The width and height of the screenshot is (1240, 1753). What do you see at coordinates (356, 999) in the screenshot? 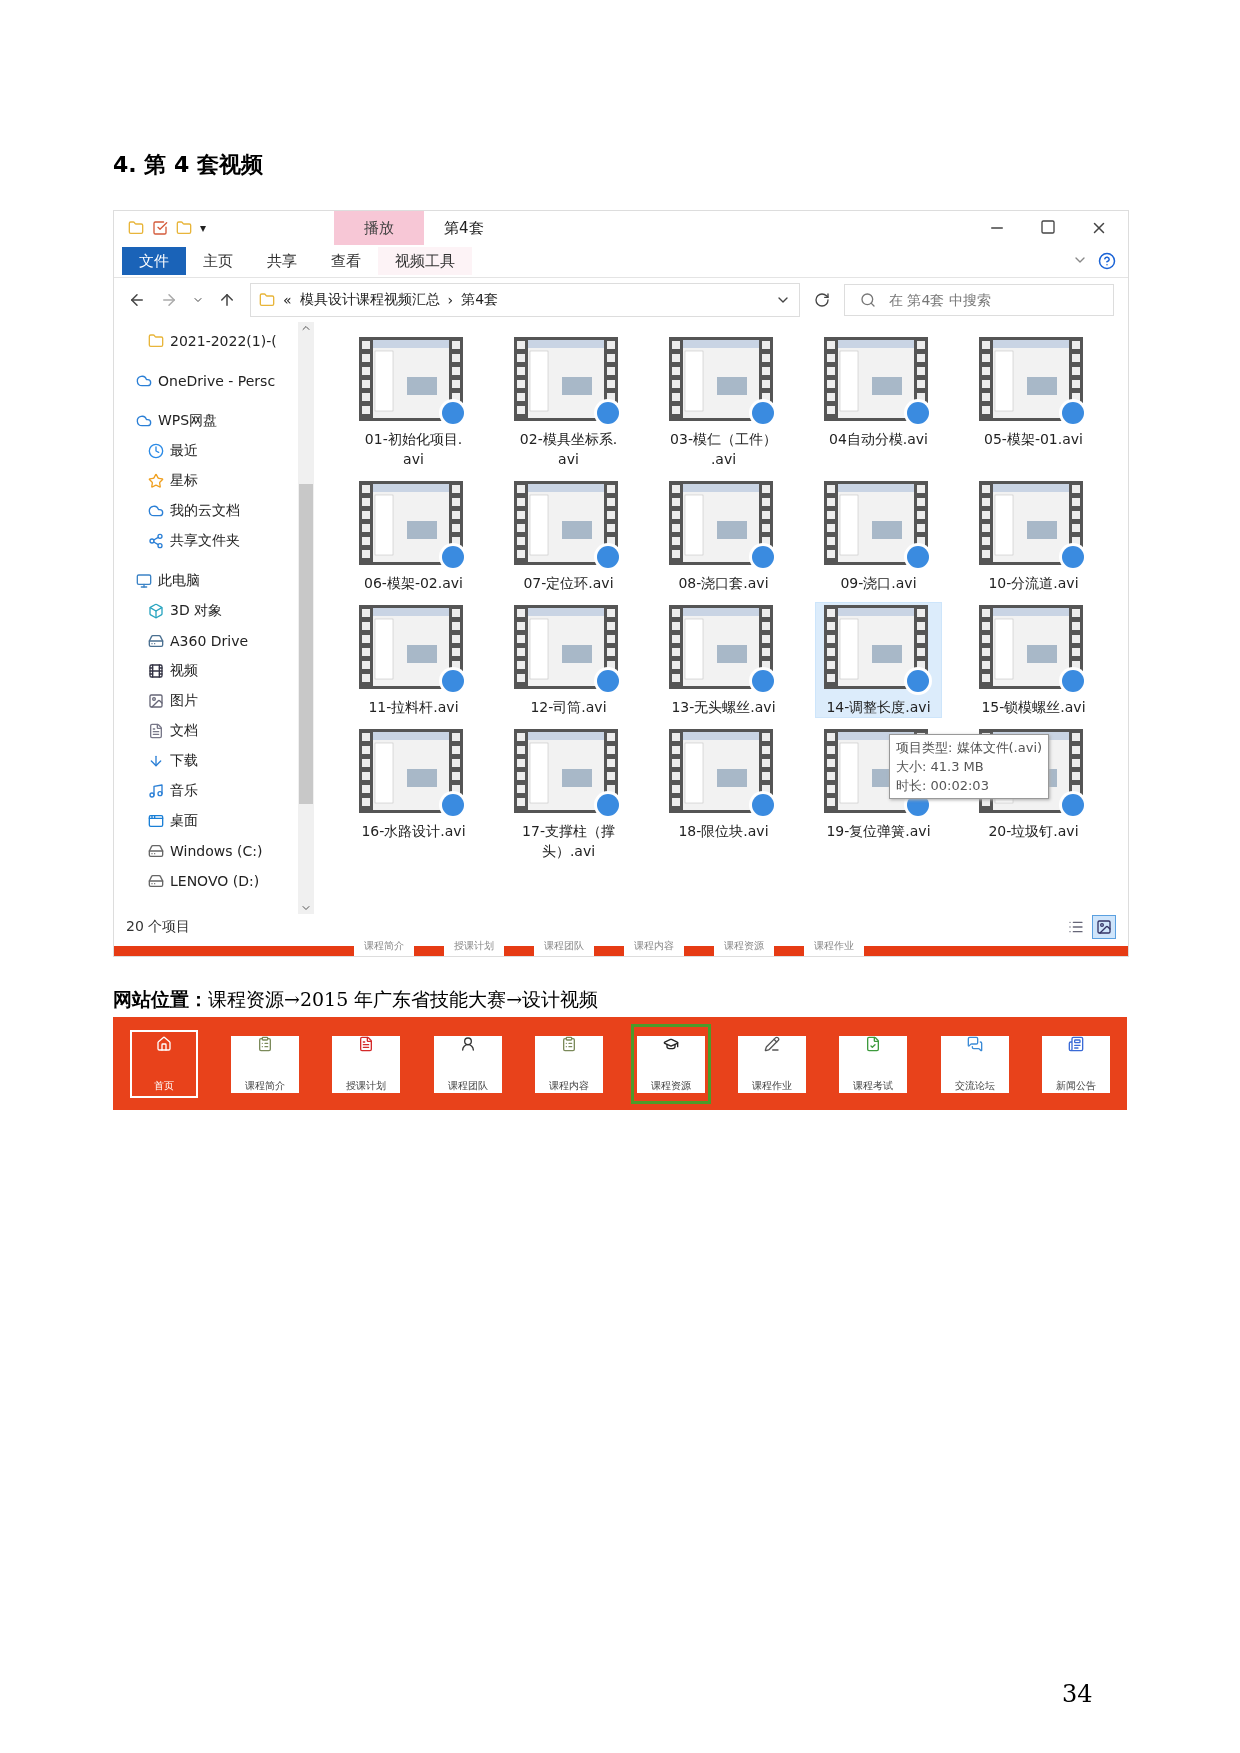
I see `website-location-text: 网站位置：课程资源→2015 年广东省技能大赛→设计视频` at bounding box center [356, 999].